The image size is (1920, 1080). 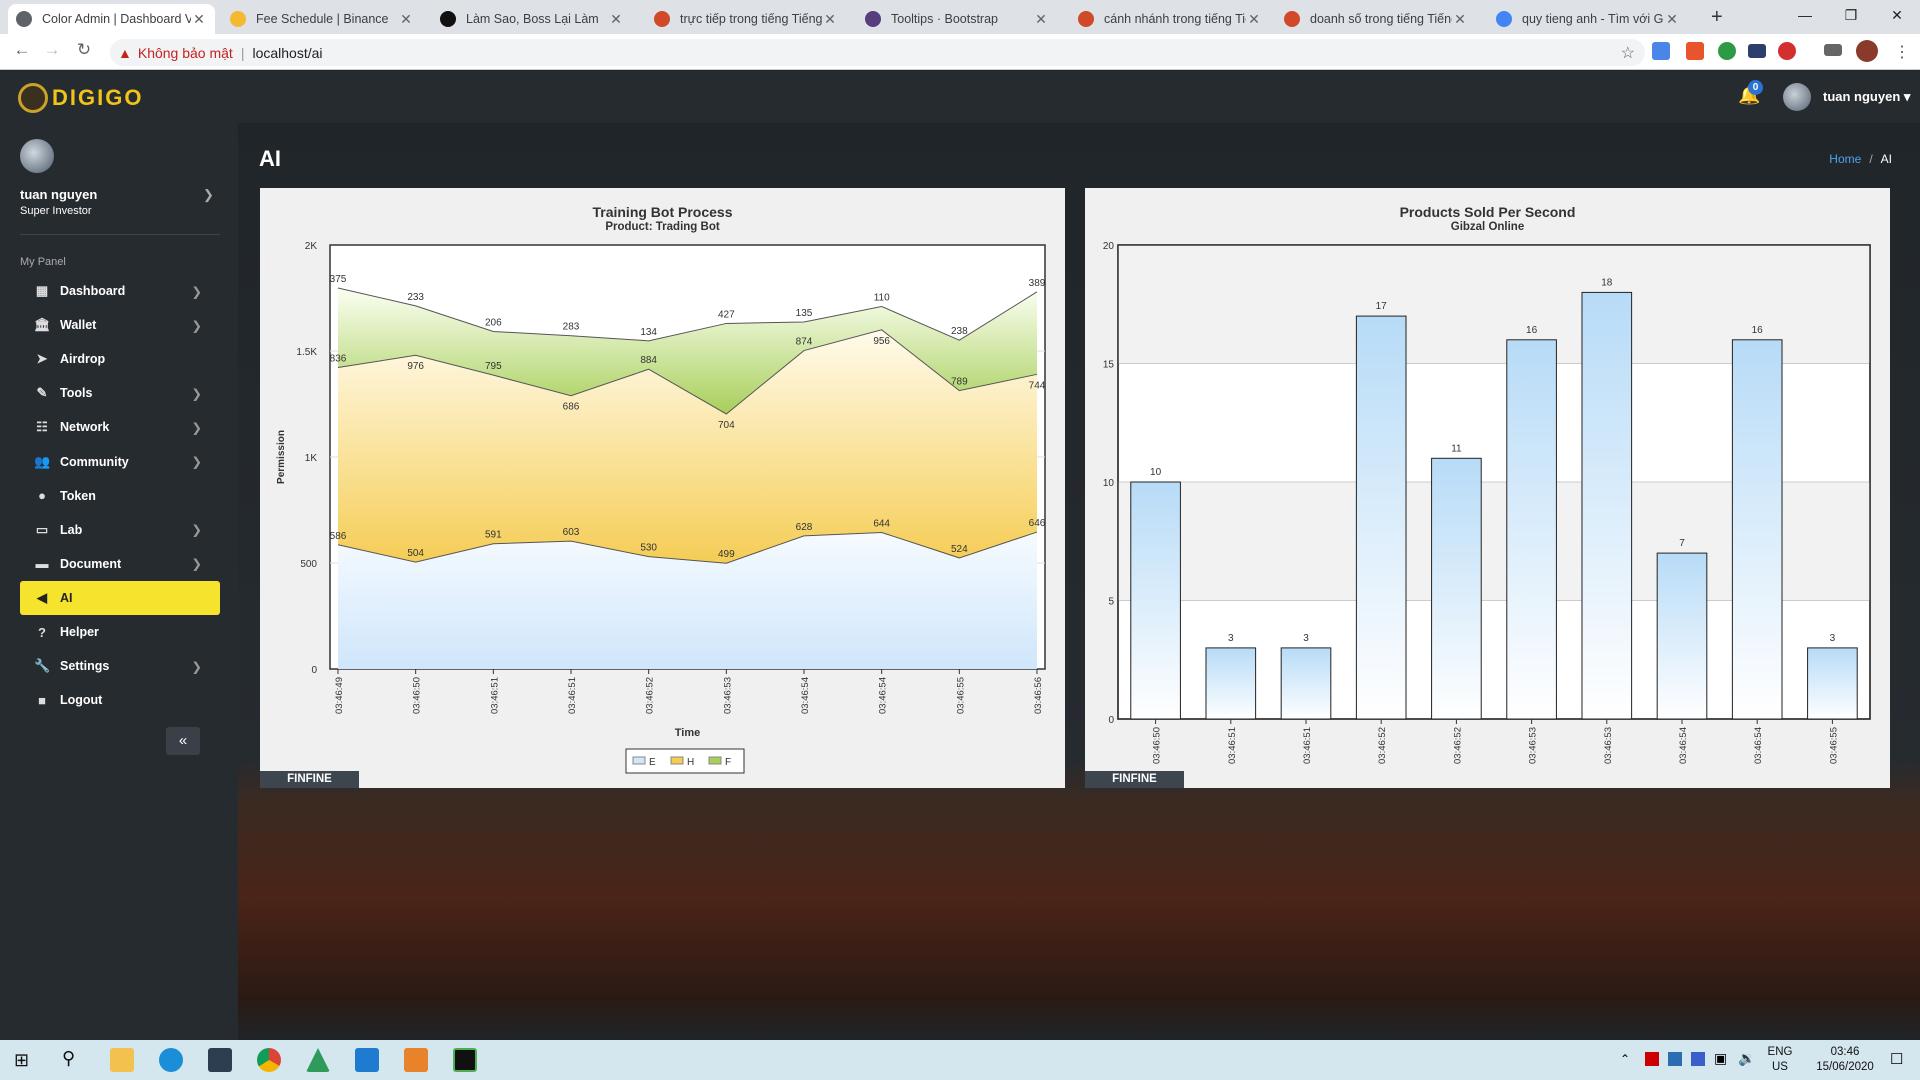 What do you see at coordinates (21, 1060) in the screenshot?
I see `windows-start-icon: ⊞` at bounding box center [21, 1060].